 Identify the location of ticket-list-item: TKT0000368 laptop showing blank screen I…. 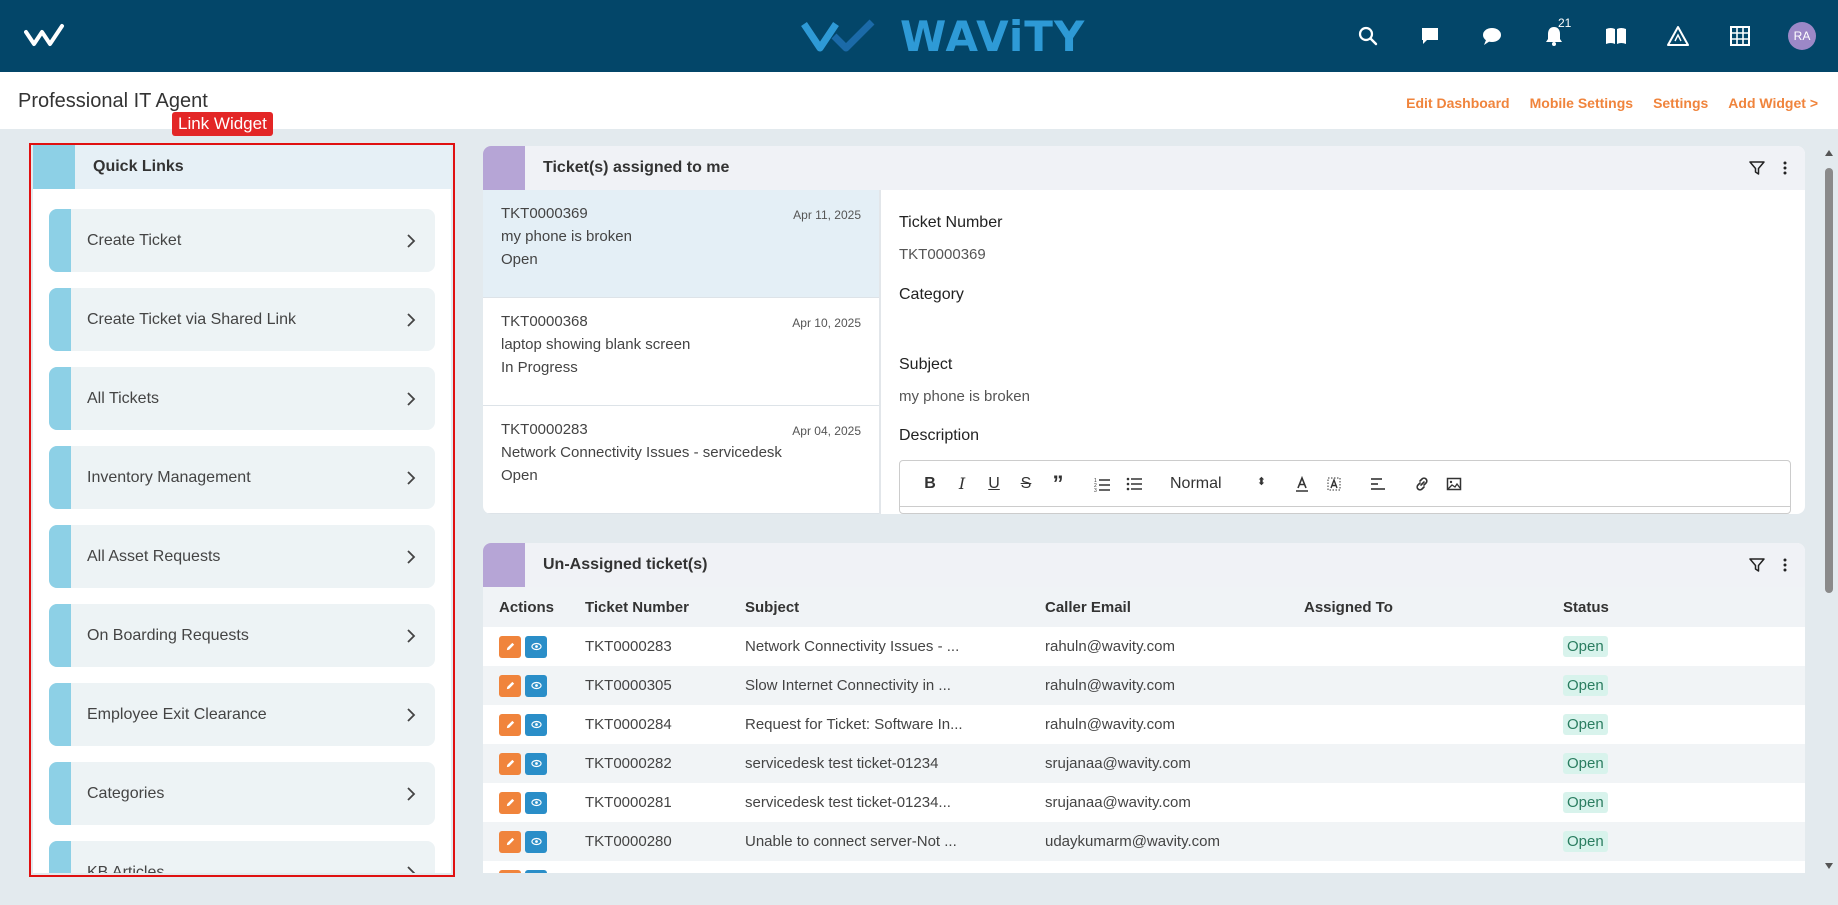
(681, 352).